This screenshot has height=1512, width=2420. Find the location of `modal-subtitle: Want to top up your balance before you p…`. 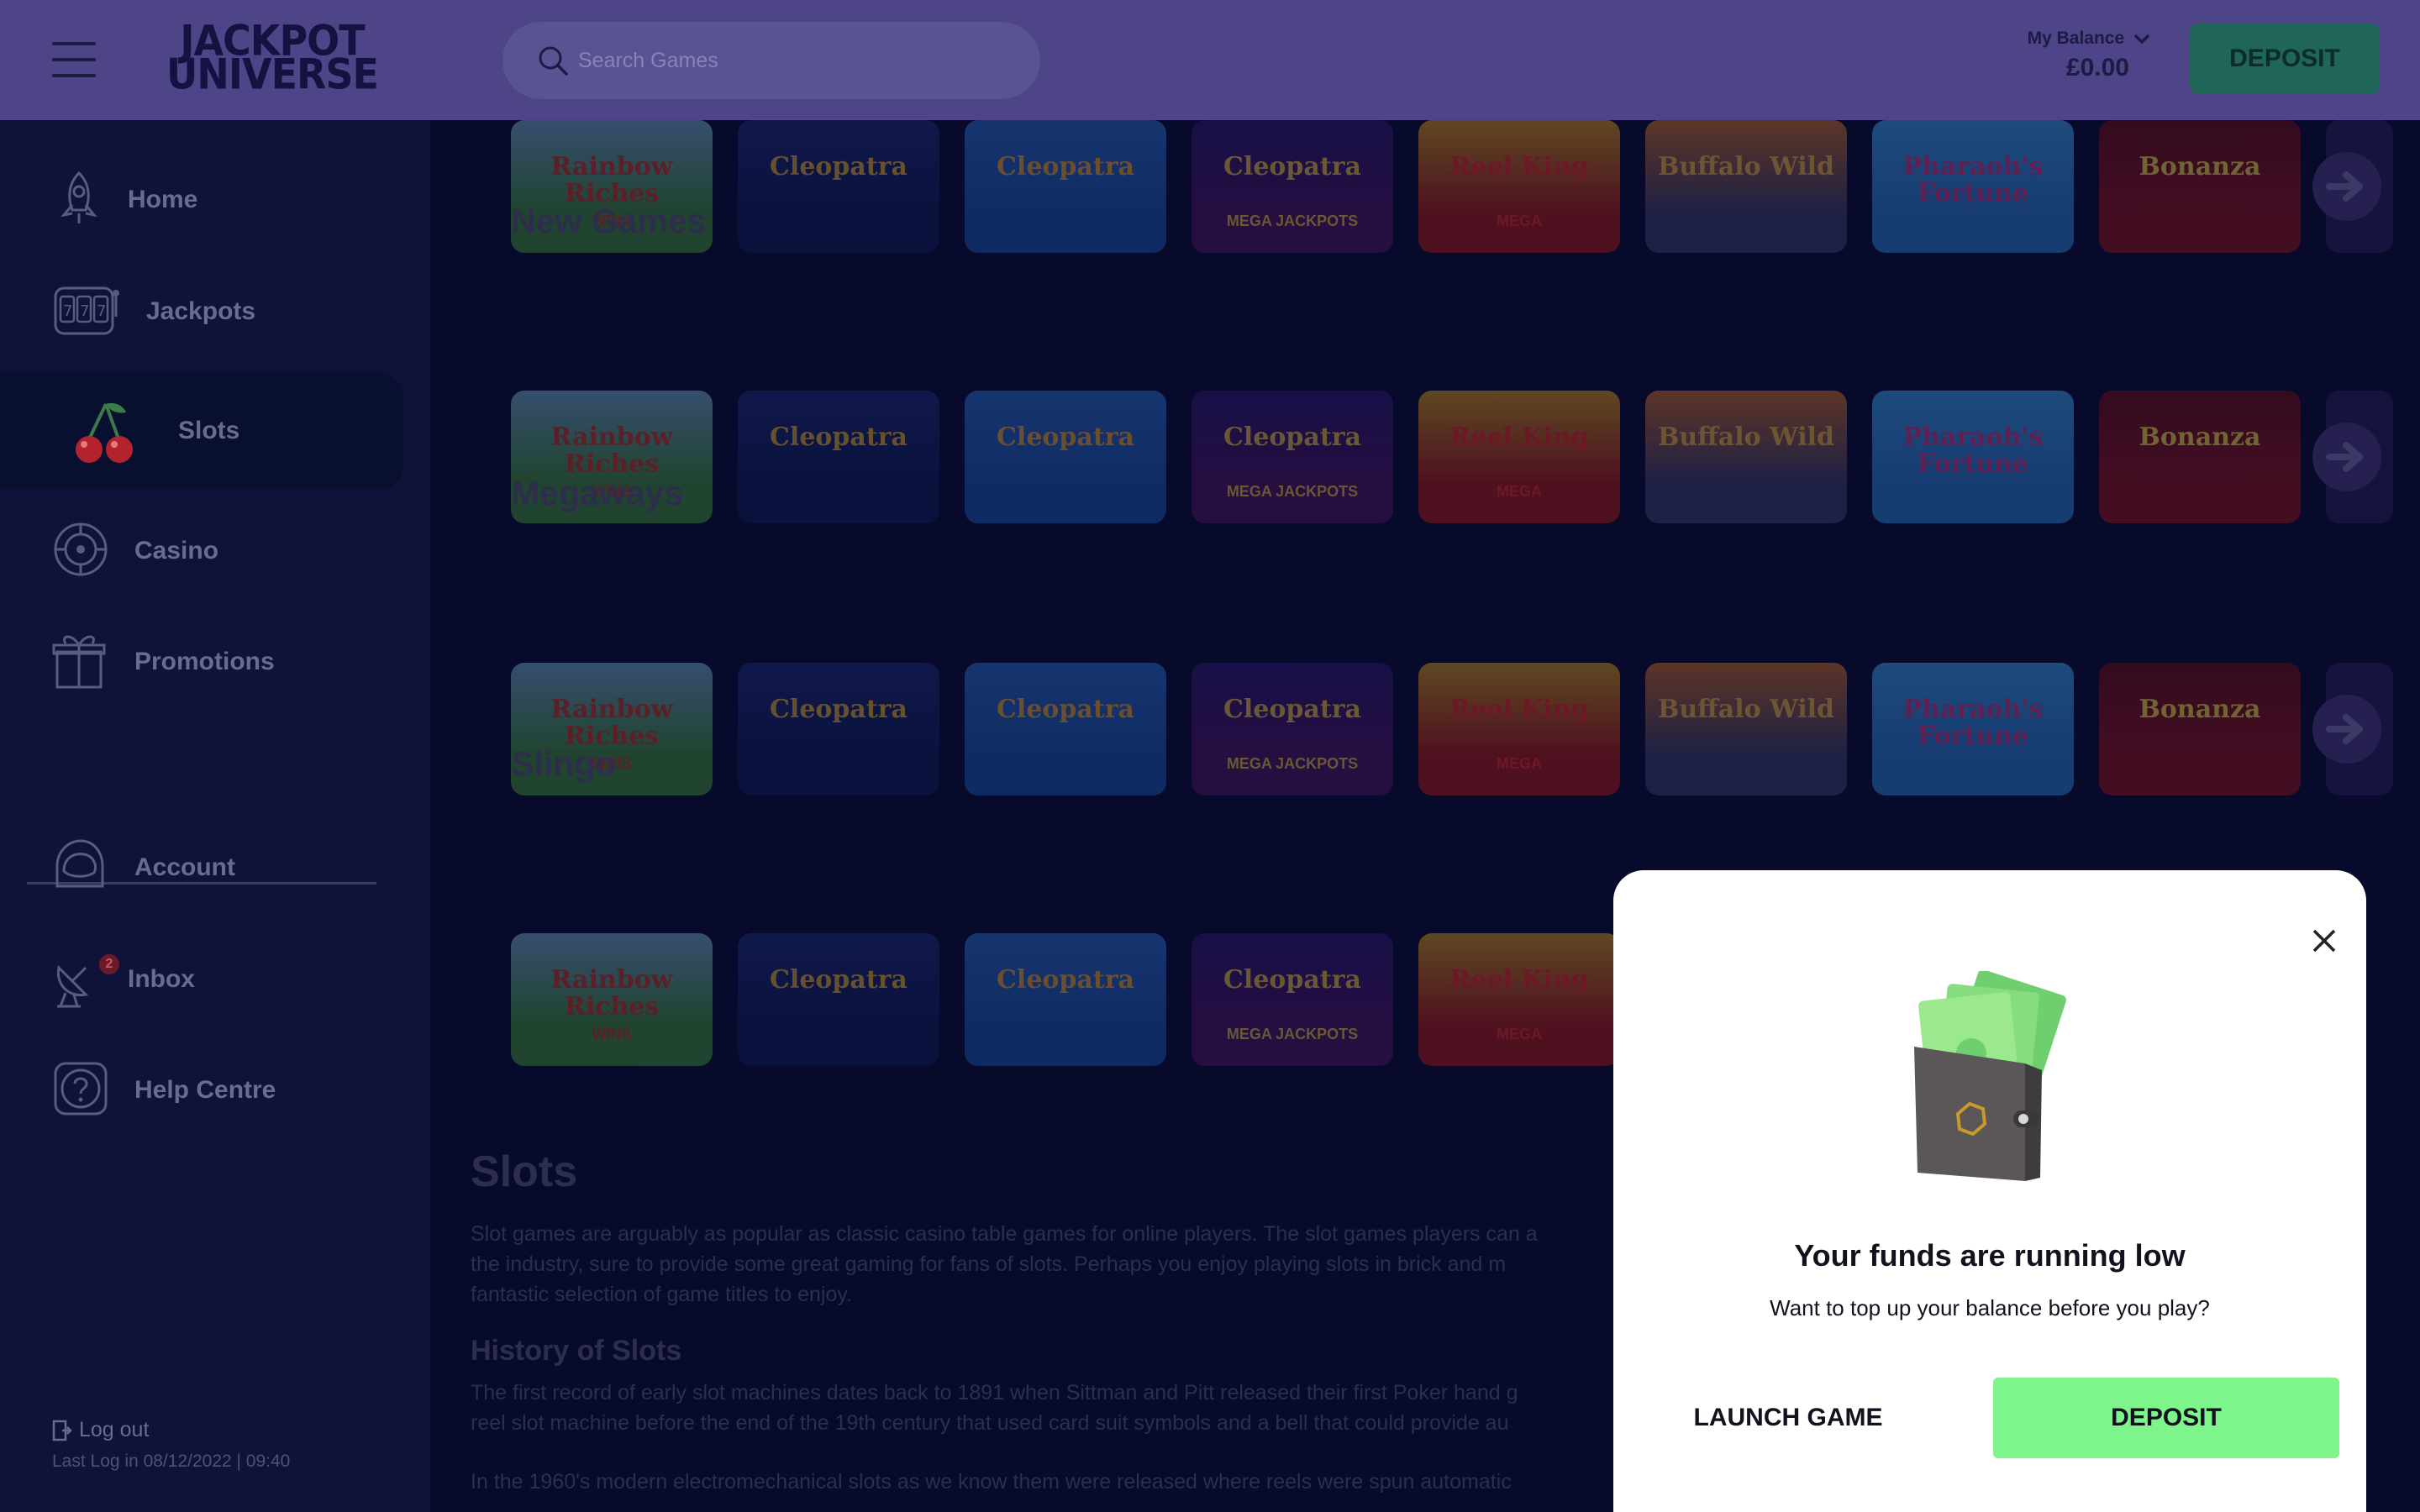

modal-subtitle: Want to top up your balance before you p… is located at coordinates (1990, 1307).